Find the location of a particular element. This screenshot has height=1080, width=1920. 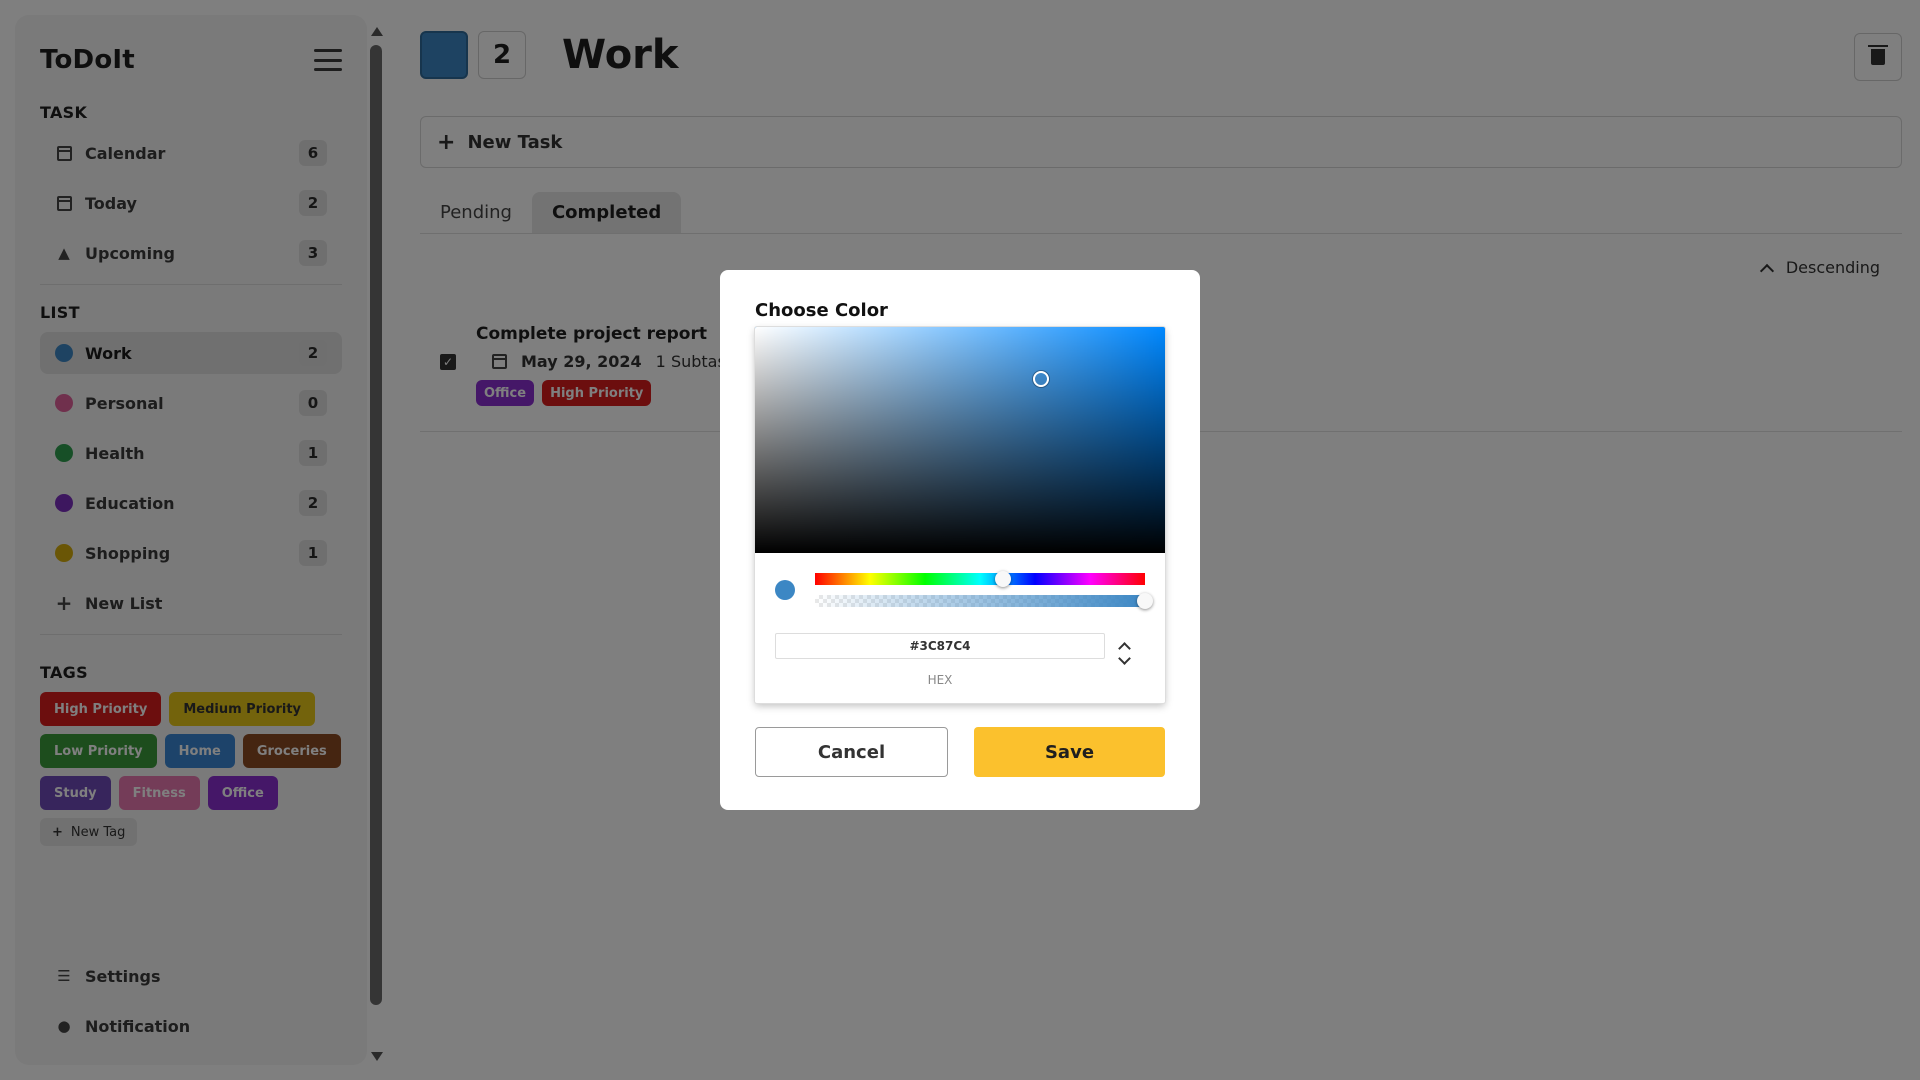

save-button: Save is located at coordinates (1069, 752).